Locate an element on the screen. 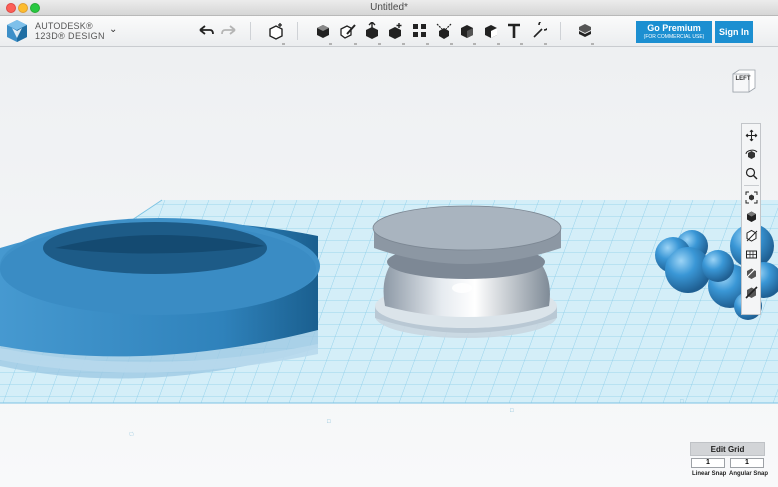  view-cube-face-label: LEFT is located at coordinates (743, 79).